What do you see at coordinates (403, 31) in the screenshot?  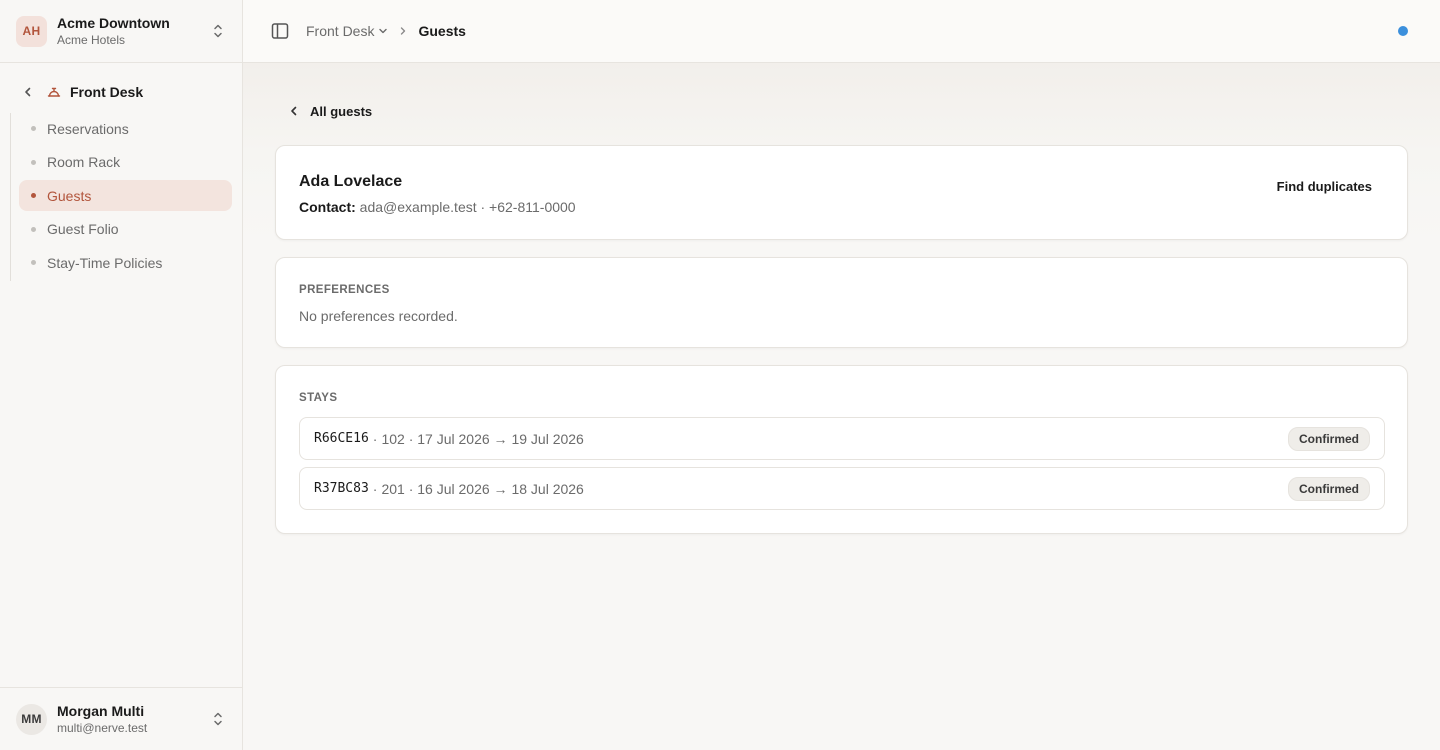 I see `chevron-right-icon` at bounding box center [403, 31].